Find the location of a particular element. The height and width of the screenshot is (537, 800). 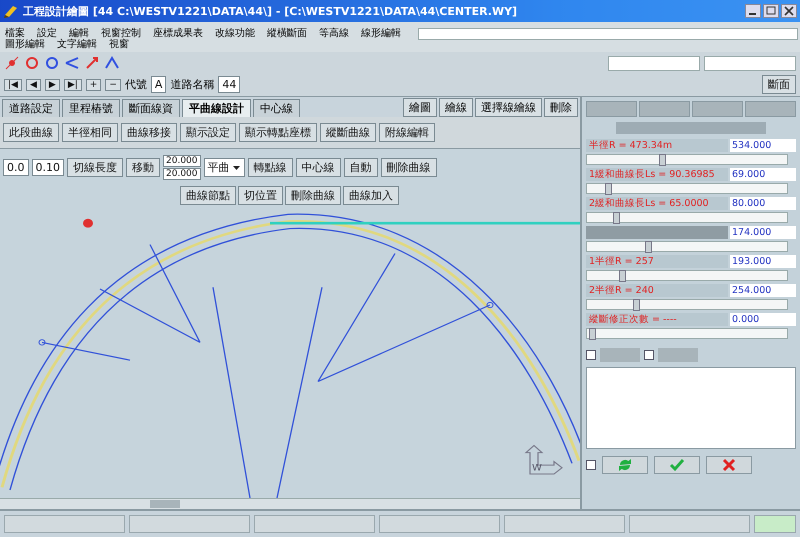

line-icon is located at coordinates (12, 63).